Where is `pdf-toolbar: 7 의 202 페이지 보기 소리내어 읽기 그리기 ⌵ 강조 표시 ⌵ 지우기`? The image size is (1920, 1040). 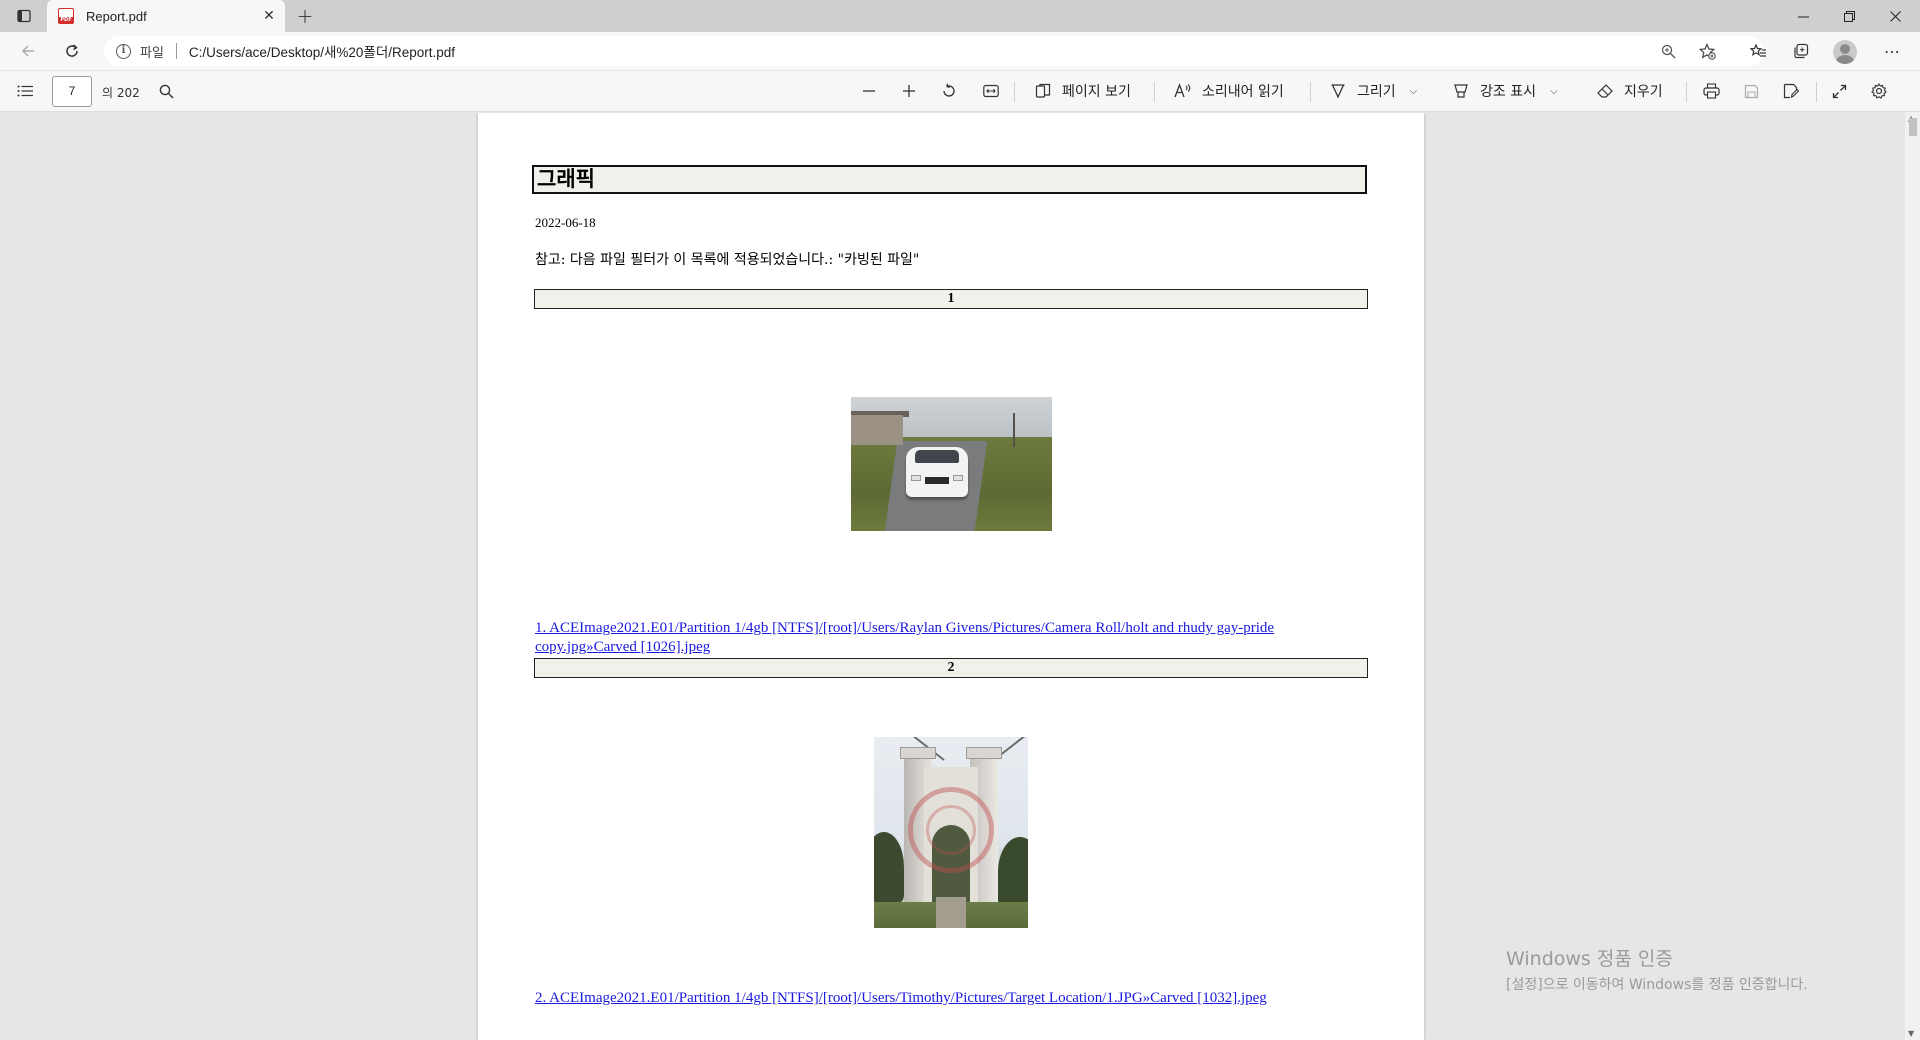
pdf-toolbar: 7 의 202 페이지 보기 소리내어 읽기 그리기 ⌵ 강조 표시 ⌵ 지우기 is located at coordinates (960, 91).